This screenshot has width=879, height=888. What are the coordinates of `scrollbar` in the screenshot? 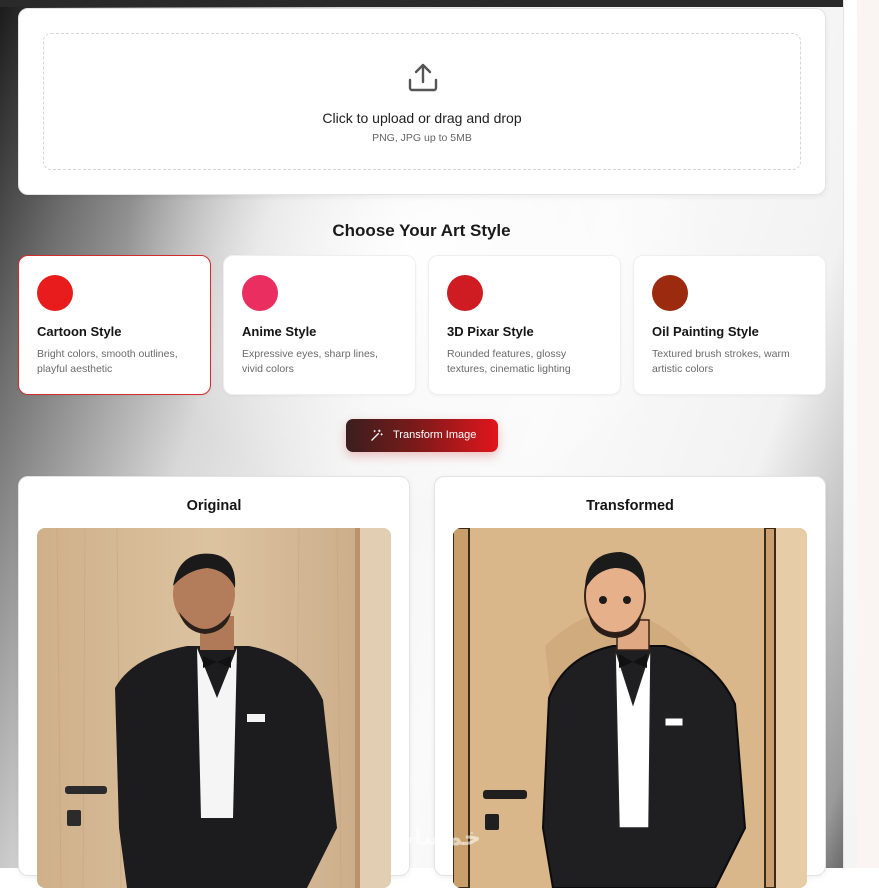 It's located at (850, 434).